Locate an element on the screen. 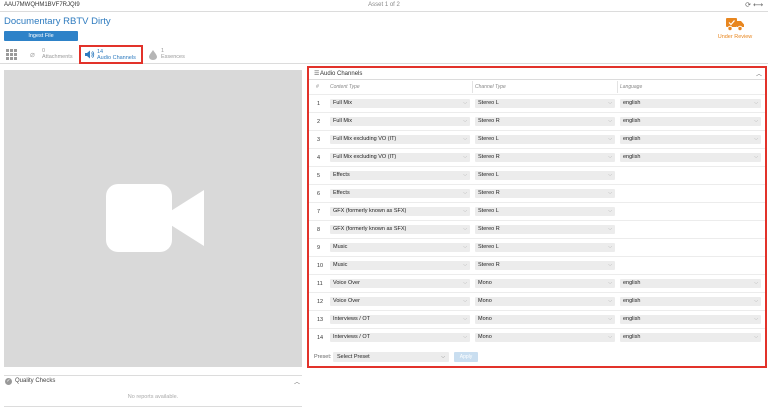 The width and height of the screenshot is (768, 411). table-row: 8 GFX (formerly known as SFX) ⌵ Stereo R ⌵ is located at coordinates (537, 229).